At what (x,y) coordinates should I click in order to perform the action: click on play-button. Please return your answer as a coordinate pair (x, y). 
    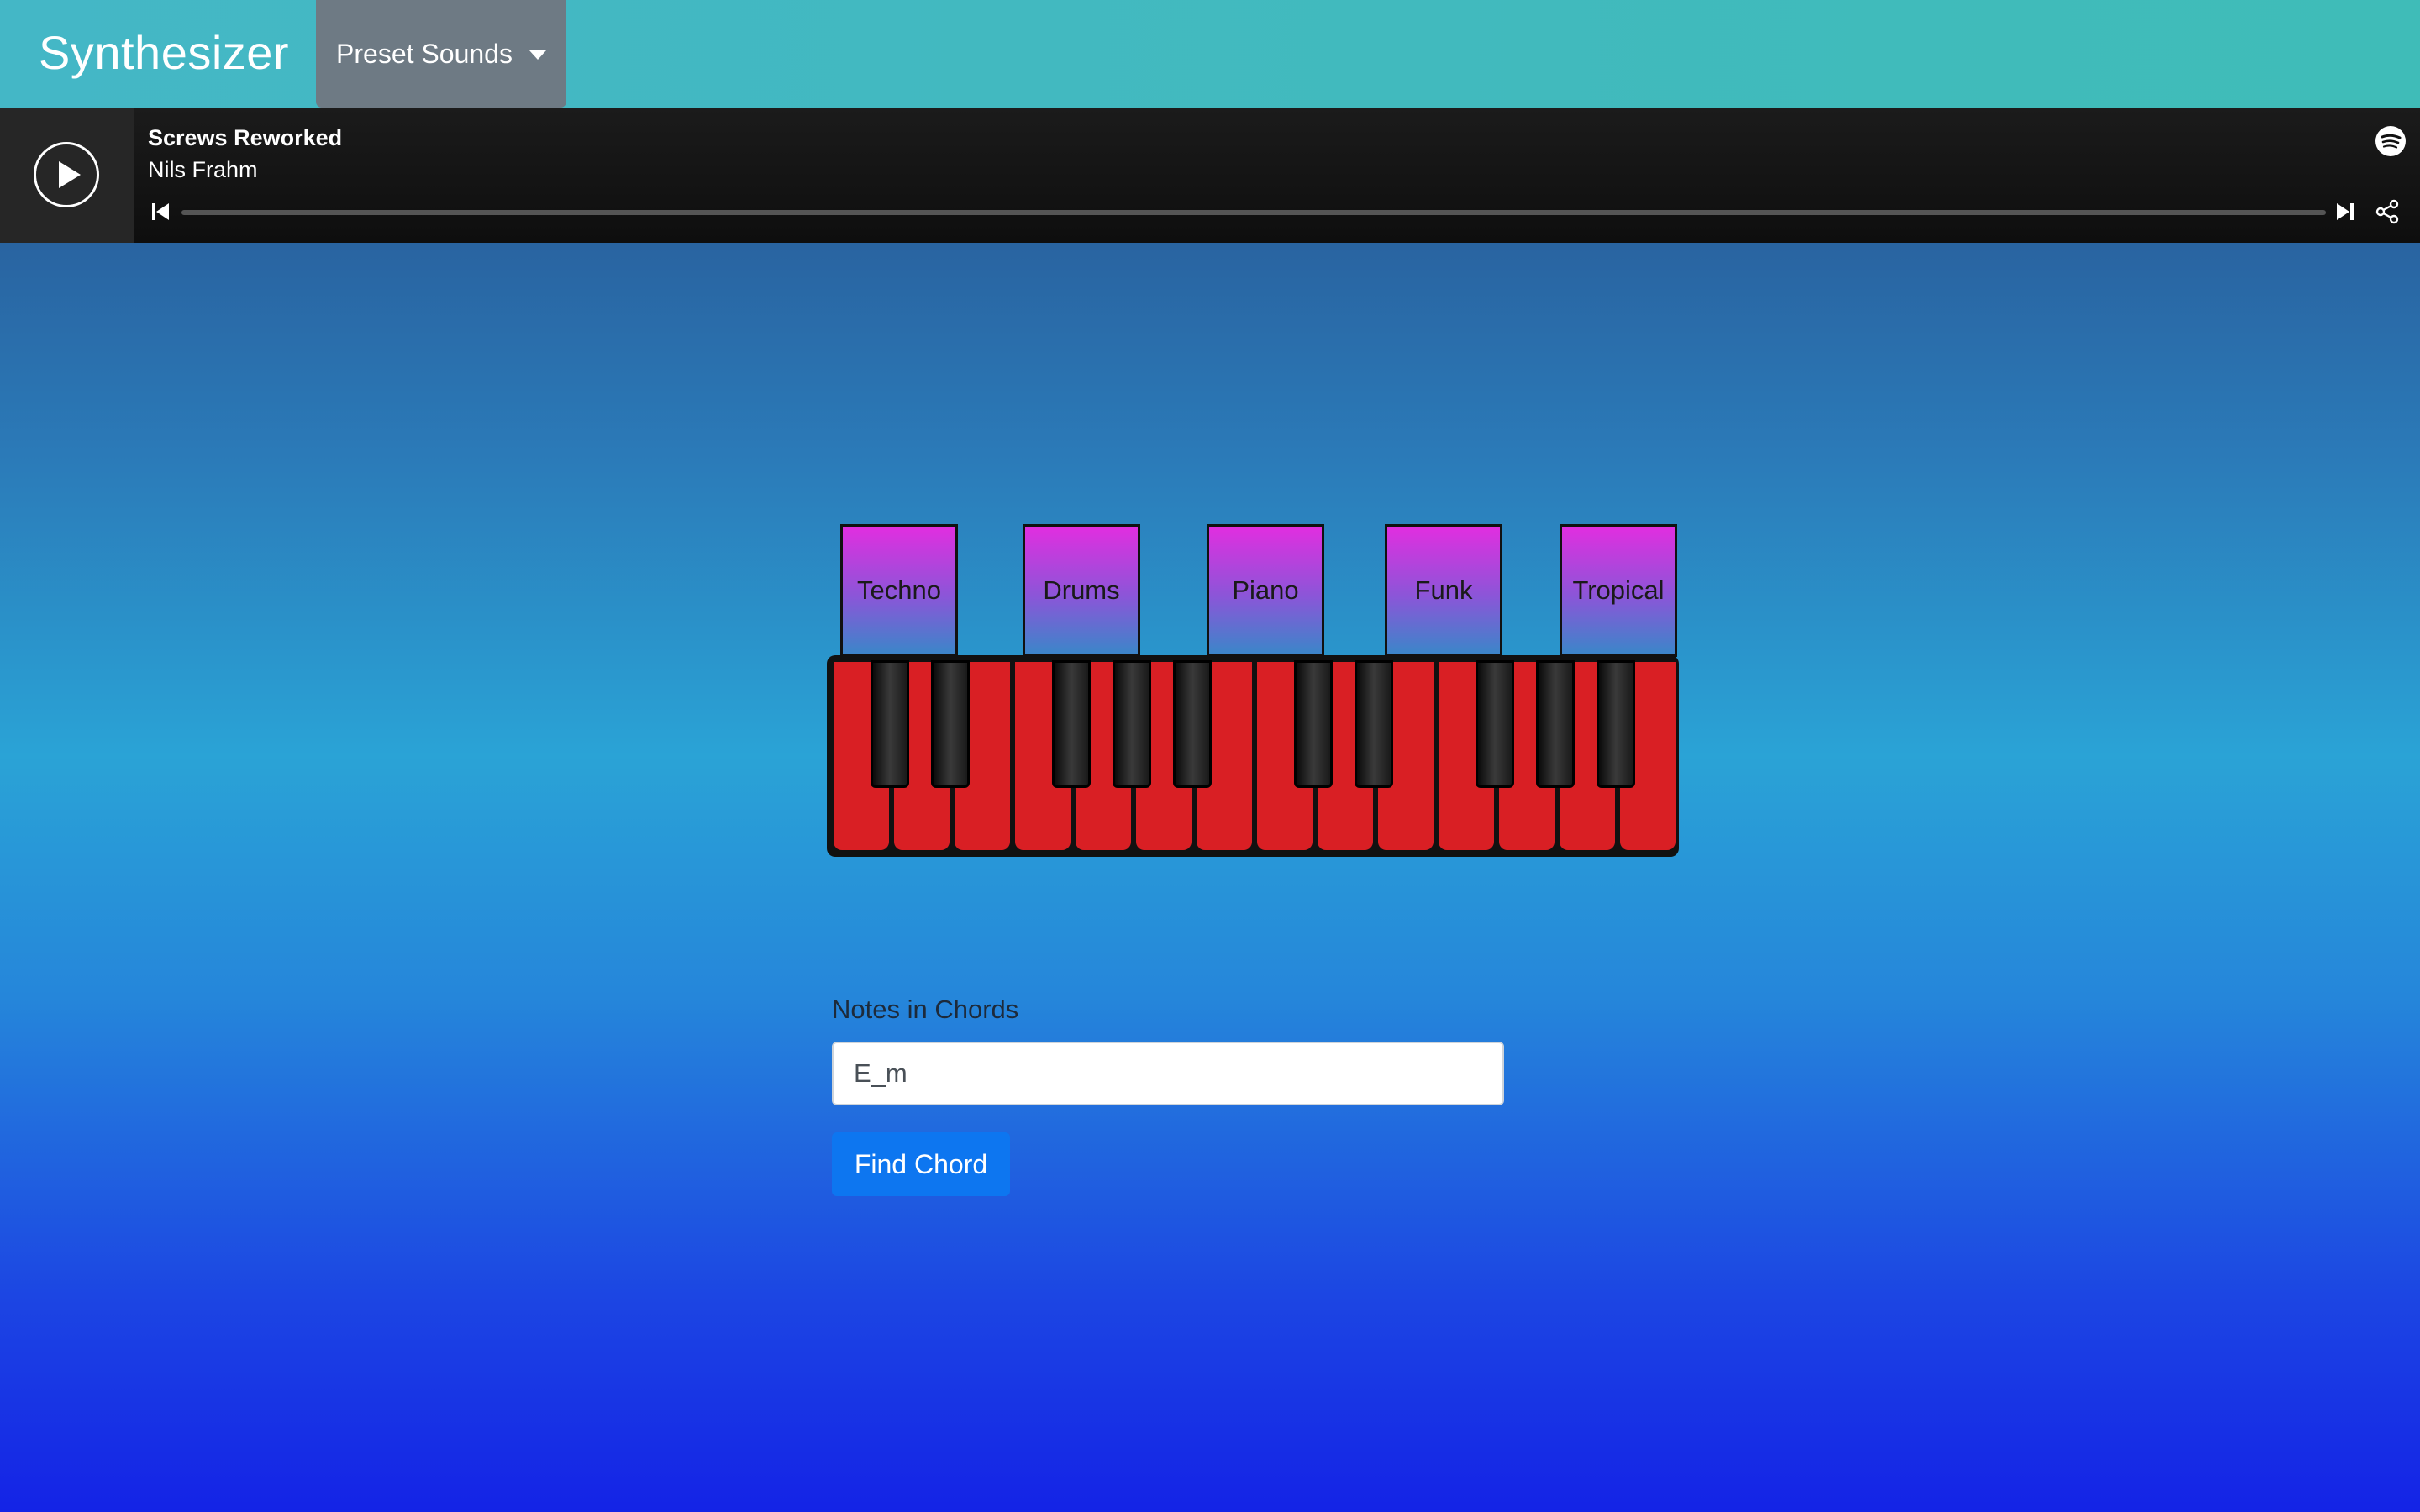
    Looking at the image, I should click on (66, 174).